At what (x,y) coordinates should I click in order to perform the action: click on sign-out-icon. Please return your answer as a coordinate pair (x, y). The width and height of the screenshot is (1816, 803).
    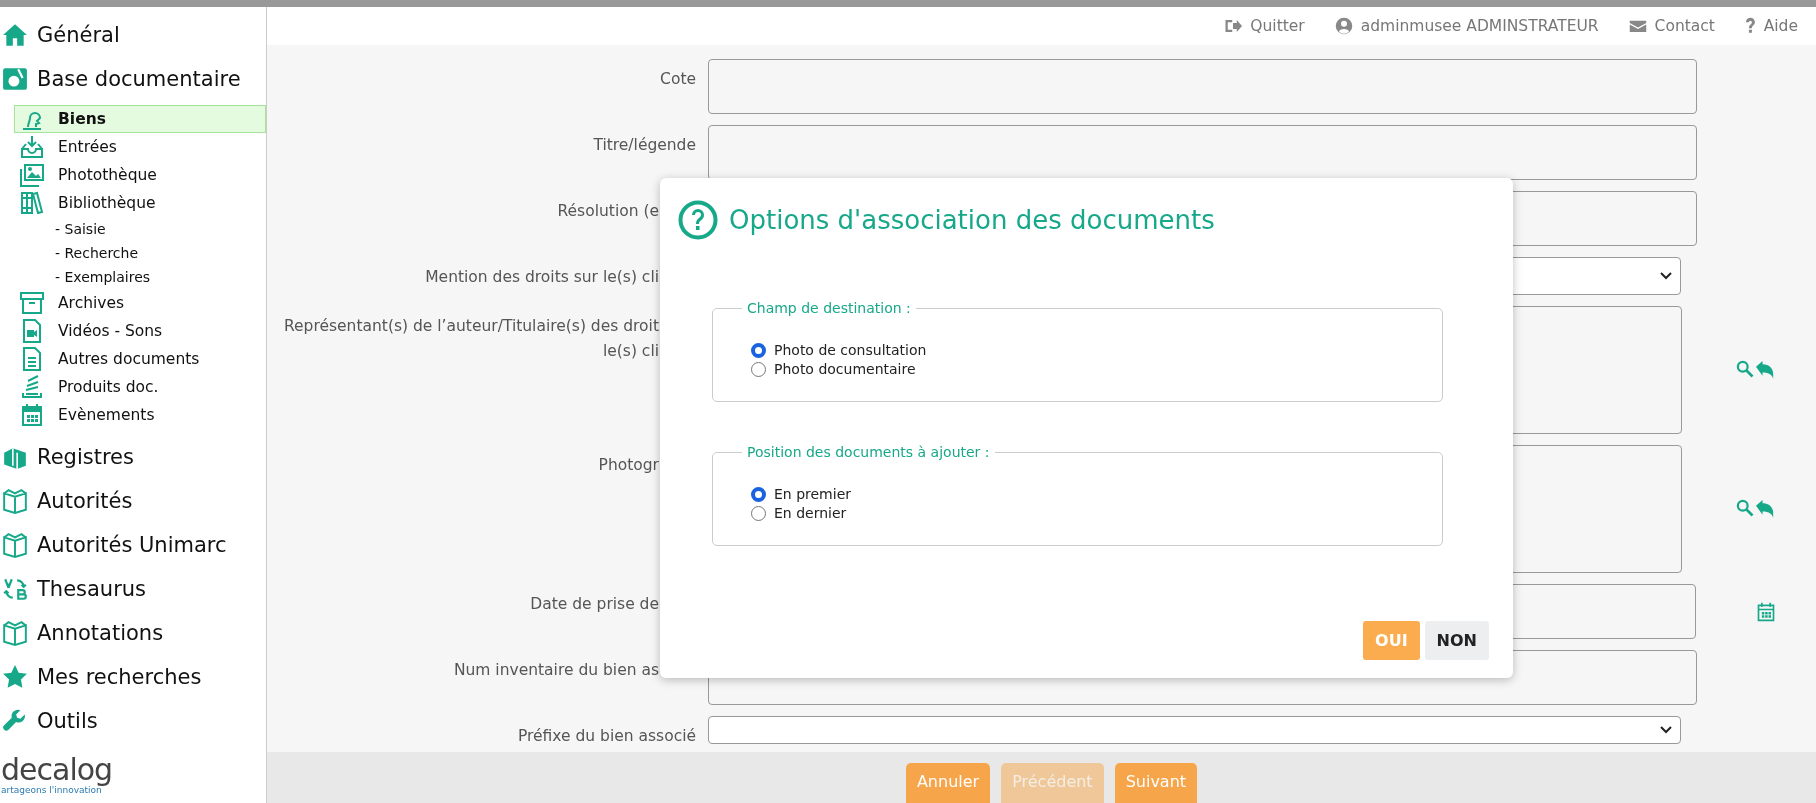
    Looking at the image, I should click on (1233, 26).